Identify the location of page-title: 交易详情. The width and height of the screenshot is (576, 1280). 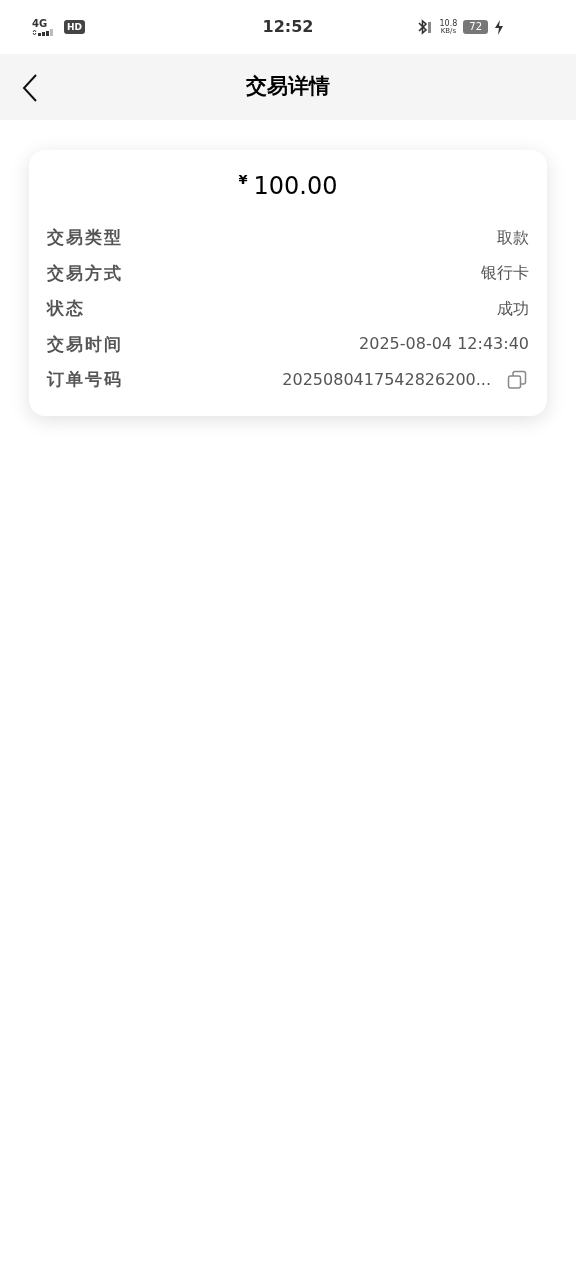
(288, 86).